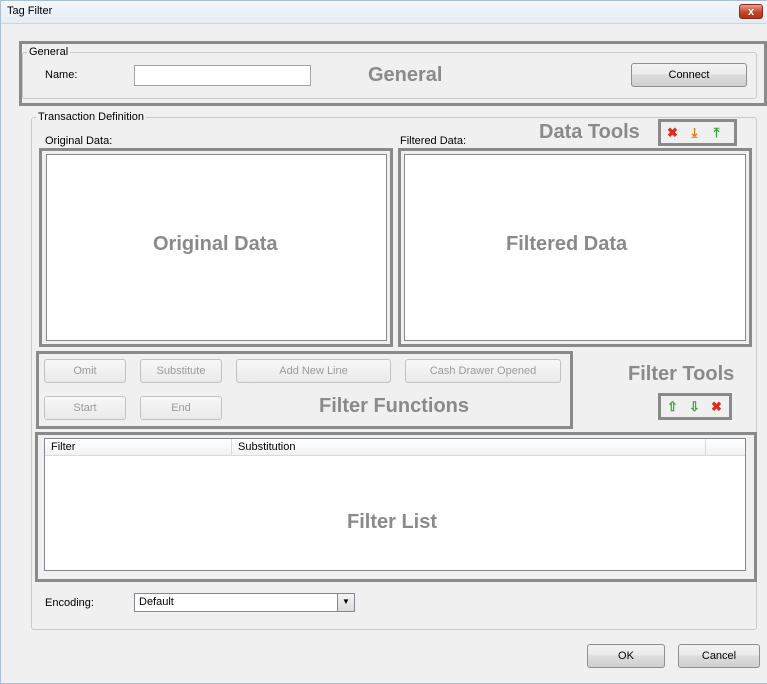 The image size is (767, 684). What do you see at coordinates (85, 371) in the screenshot?
I see `omit-button: Omit` at bounding box center [85, 371].